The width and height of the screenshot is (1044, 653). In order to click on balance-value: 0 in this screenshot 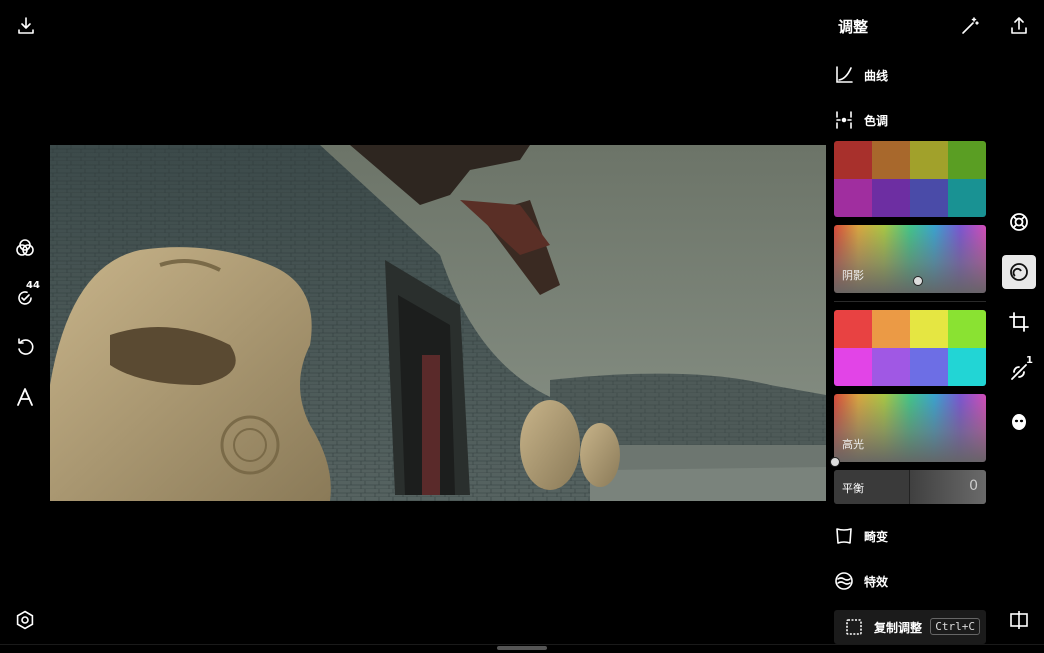, I will do `click(973, 486)`.